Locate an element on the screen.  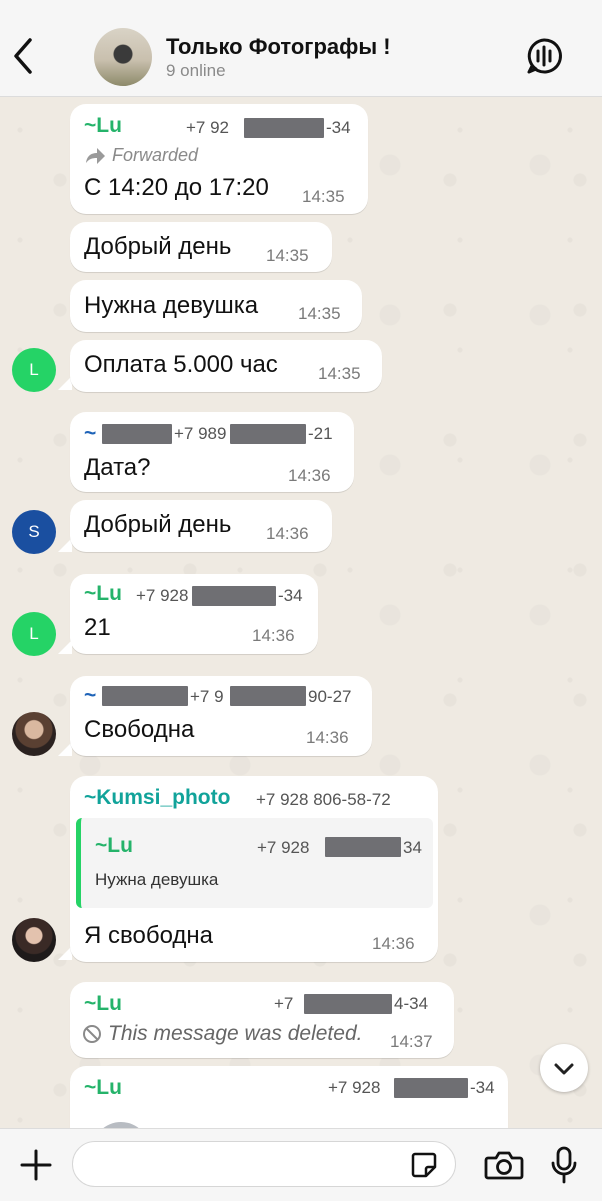
message-text: С 14:20 до 17:20 is located at coordinates (176, 187).